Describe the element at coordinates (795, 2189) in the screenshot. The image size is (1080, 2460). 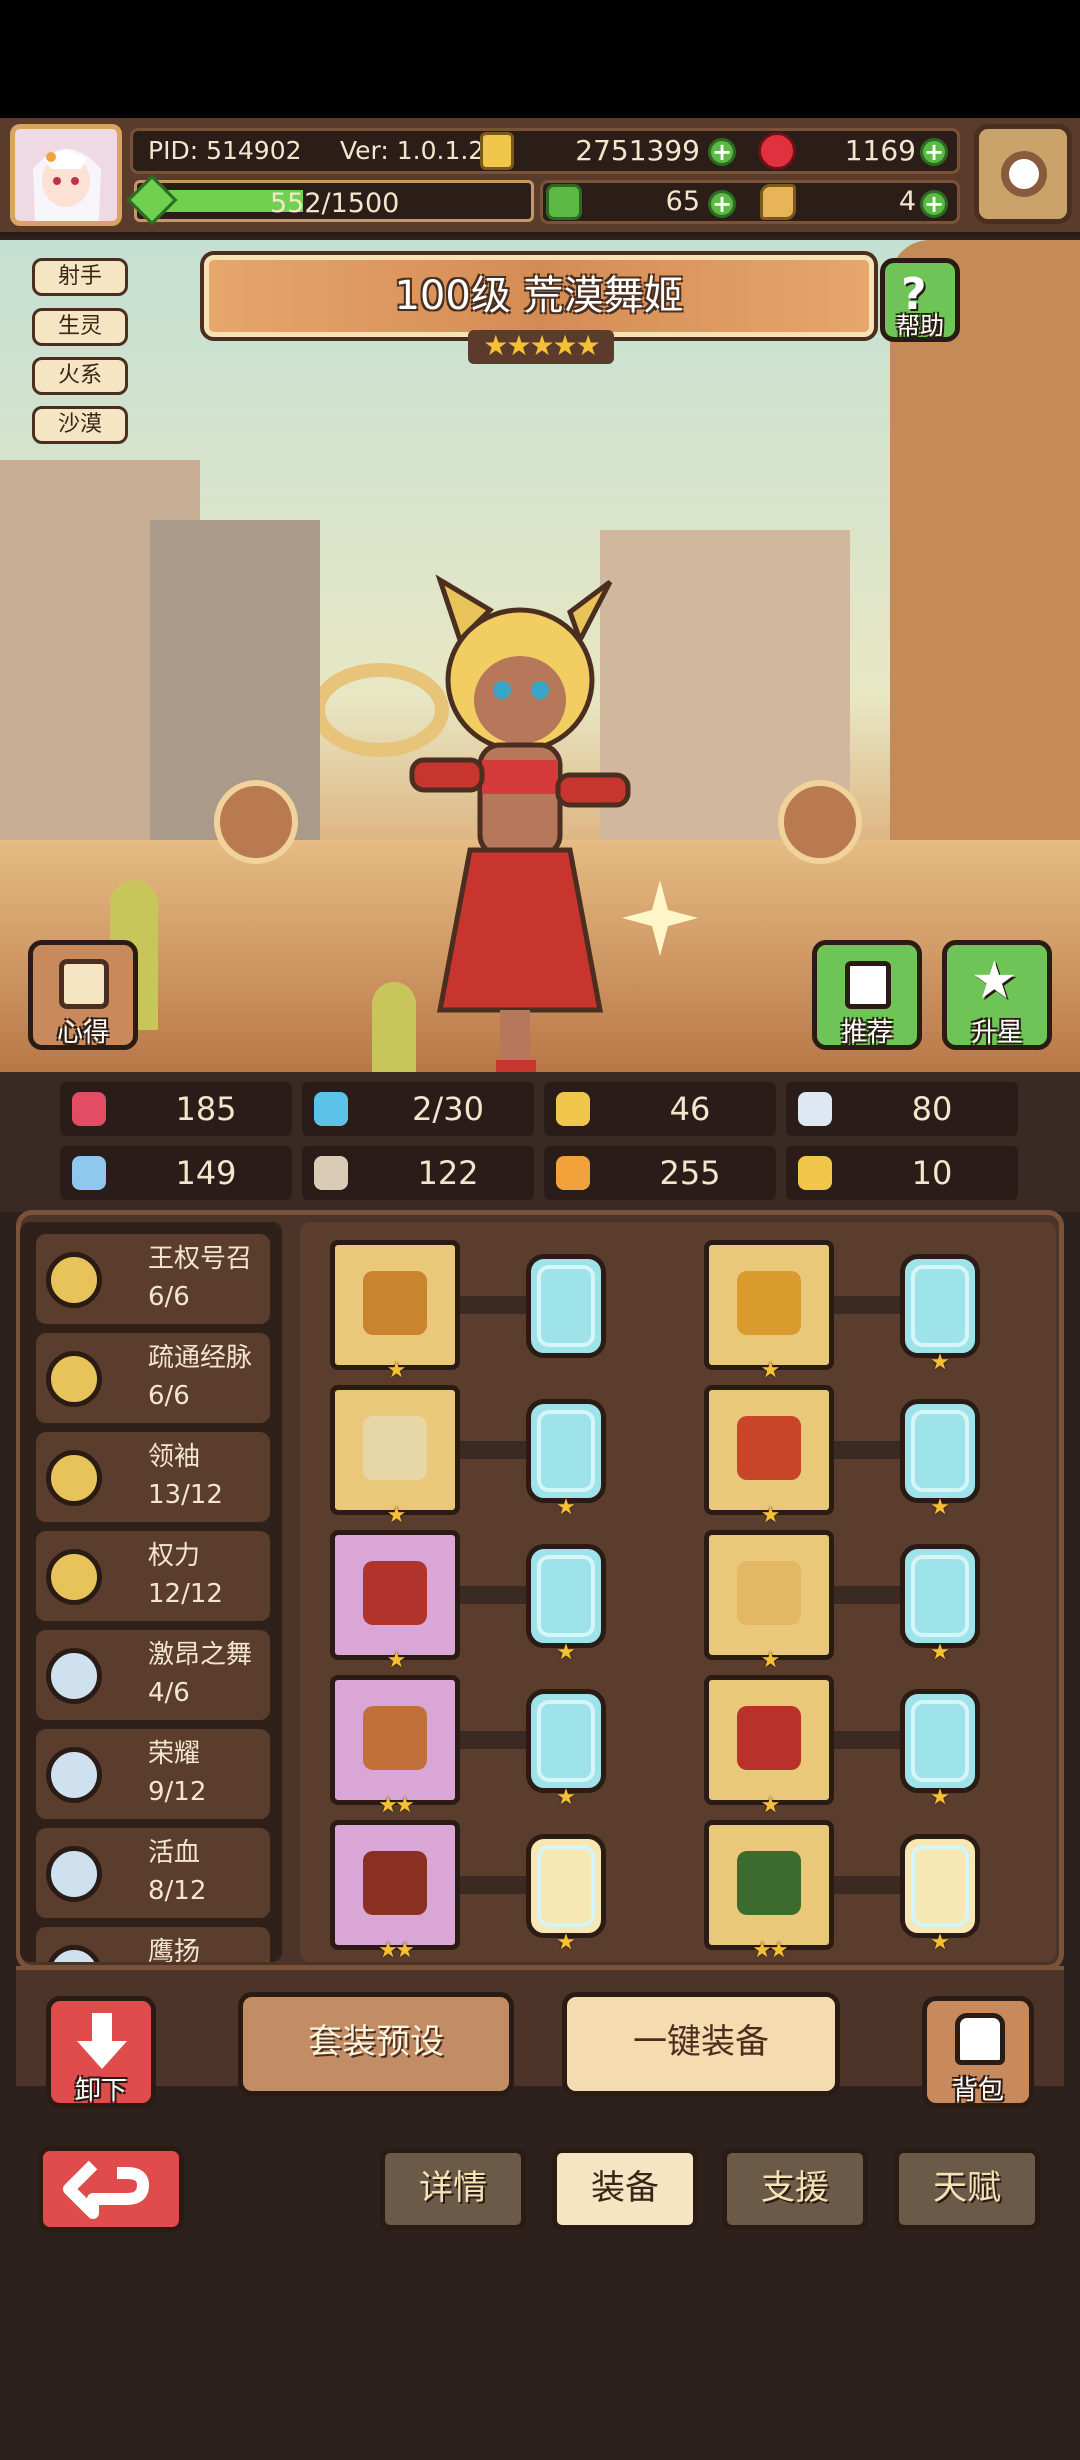
I see `tab-support: 支援` at that location.